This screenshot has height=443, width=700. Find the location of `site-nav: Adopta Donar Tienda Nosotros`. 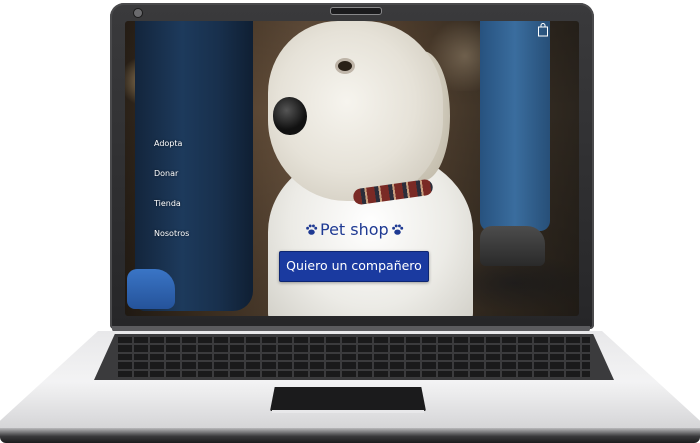

site-nav: Adopta Donar Tienda Nosotros is located at coordinates (171, 199).